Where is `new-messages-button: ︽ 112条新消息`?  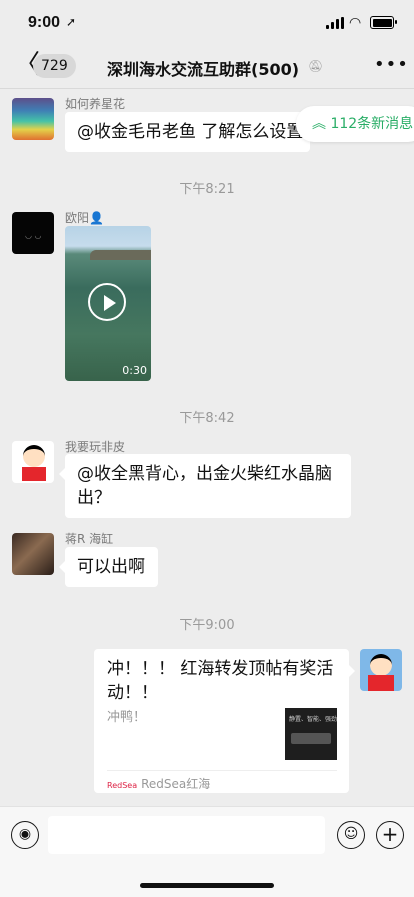 new-messages-button: ︽ 112条新消息 is located at coordinates (355, 124).